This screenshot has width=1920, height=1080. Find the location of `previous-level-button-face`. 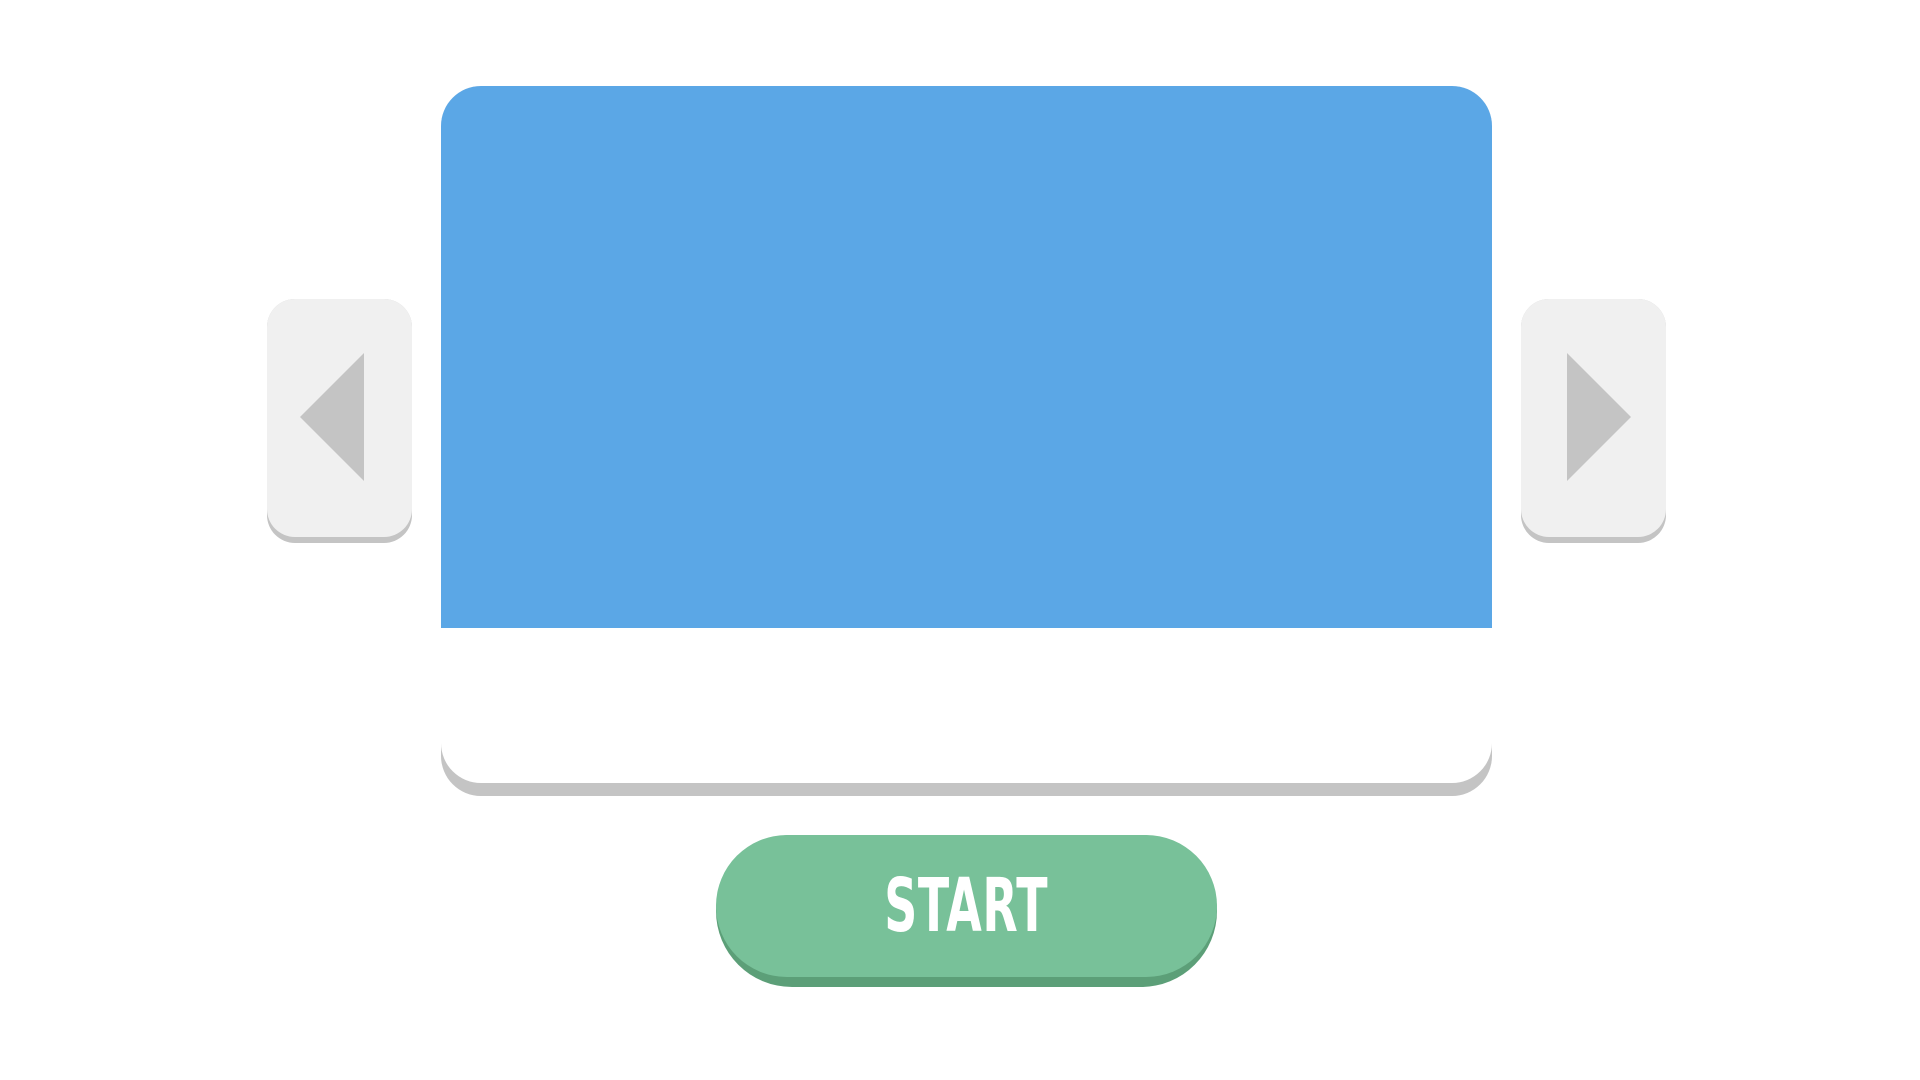

previous-level-button-face is located at coordinates (339, 418).